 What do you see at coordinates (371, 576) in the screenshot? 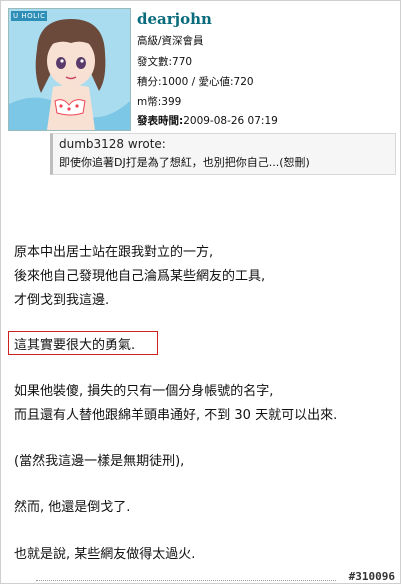
I see `post-number: #310096` at bounding box center [371, 576].